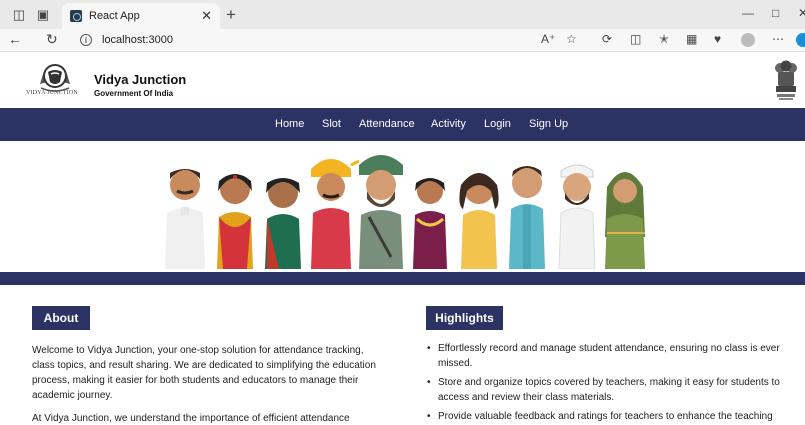 The width and height of the screenshot is (805, 425). What do you see at coordinates (548, 39) in the screenshot?
I see `read-aloud-icon: A⁺` at bounding box center [548, 39].